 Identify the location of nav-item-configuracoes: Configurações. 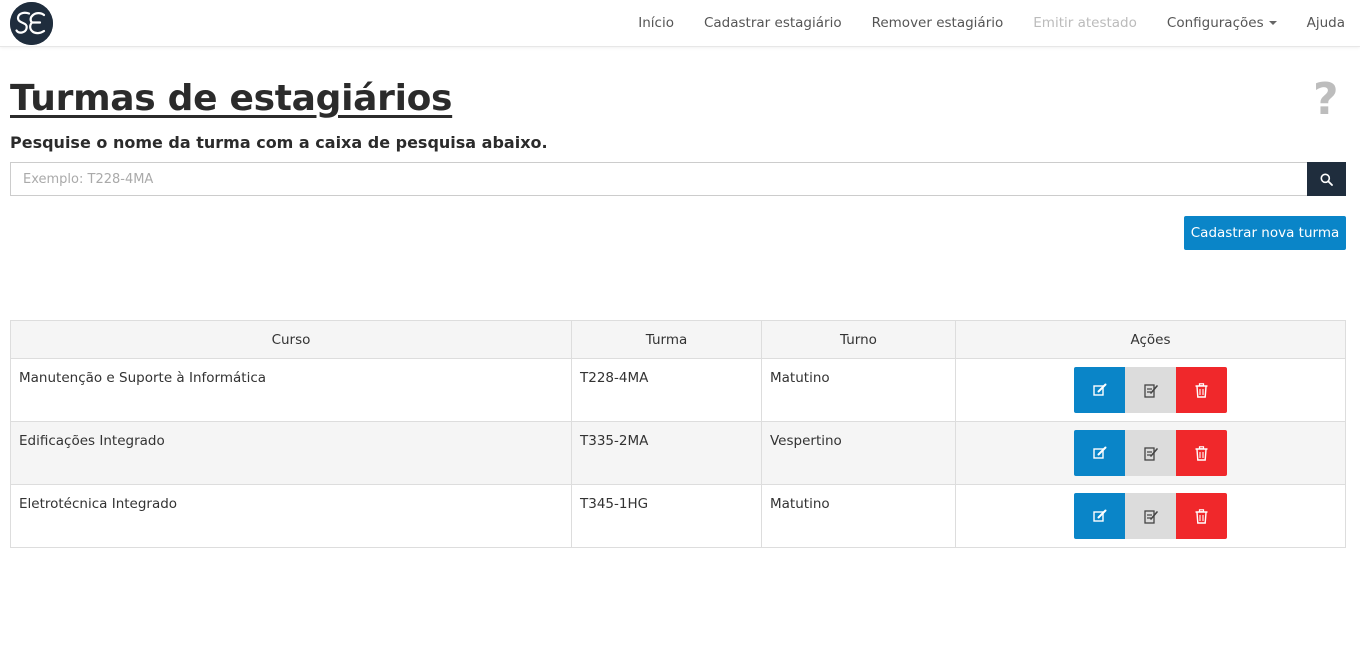
(1222, 23).